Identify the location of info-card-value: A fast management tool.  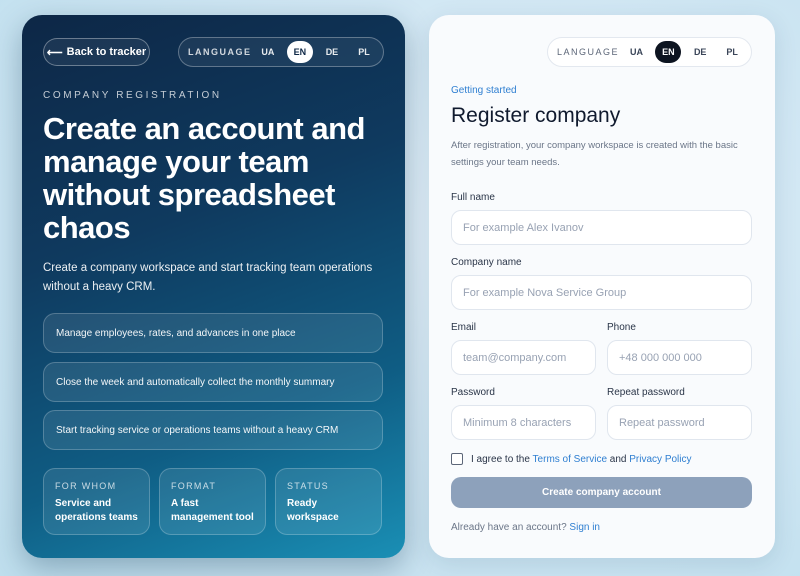
(212, 510).